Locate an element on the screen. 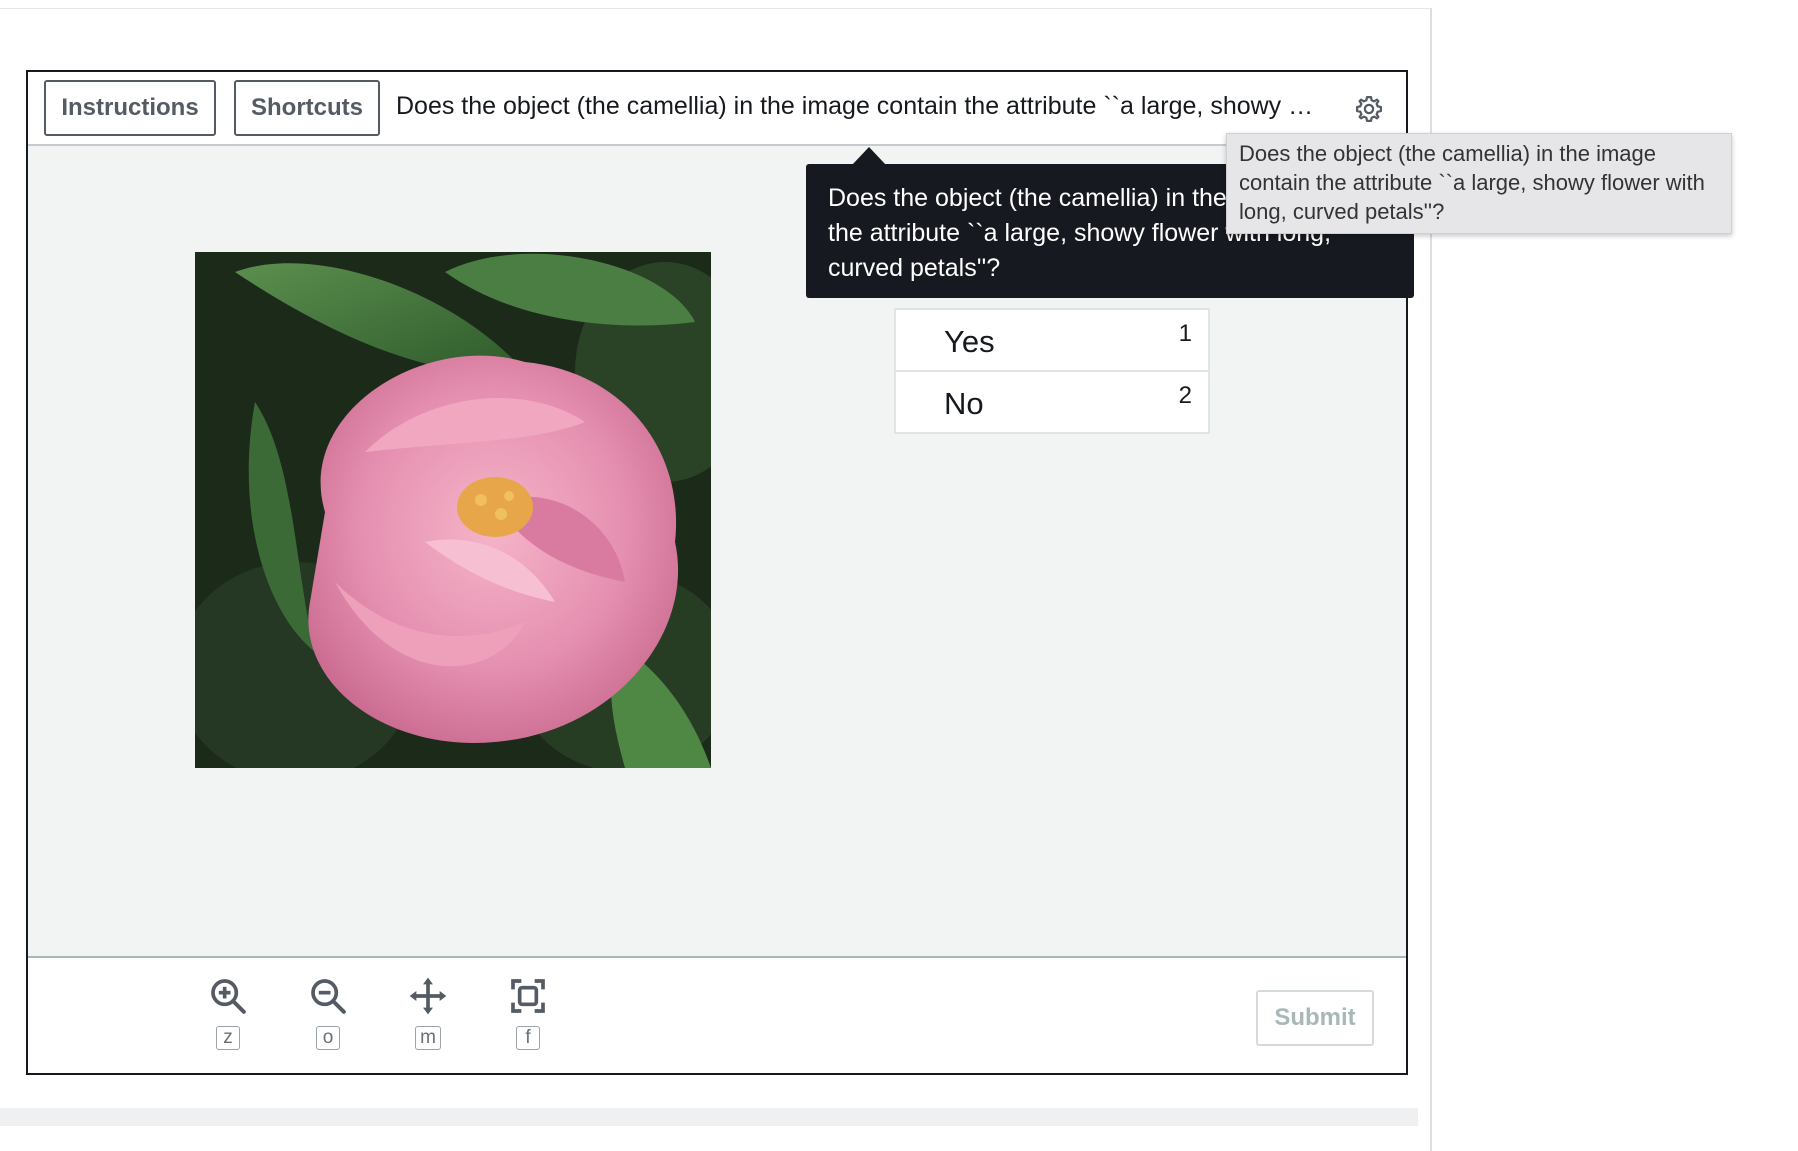 The width and height of the screenshot is (1798, 1151). instructions-button: Instructions is located at coordinates (130, 108).